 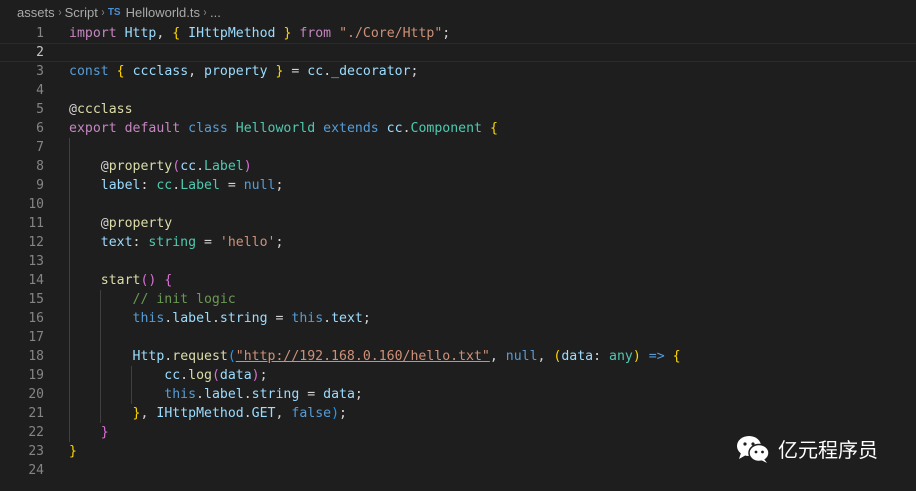 I want to click on line-number: 1, so click(x=40, y=33).